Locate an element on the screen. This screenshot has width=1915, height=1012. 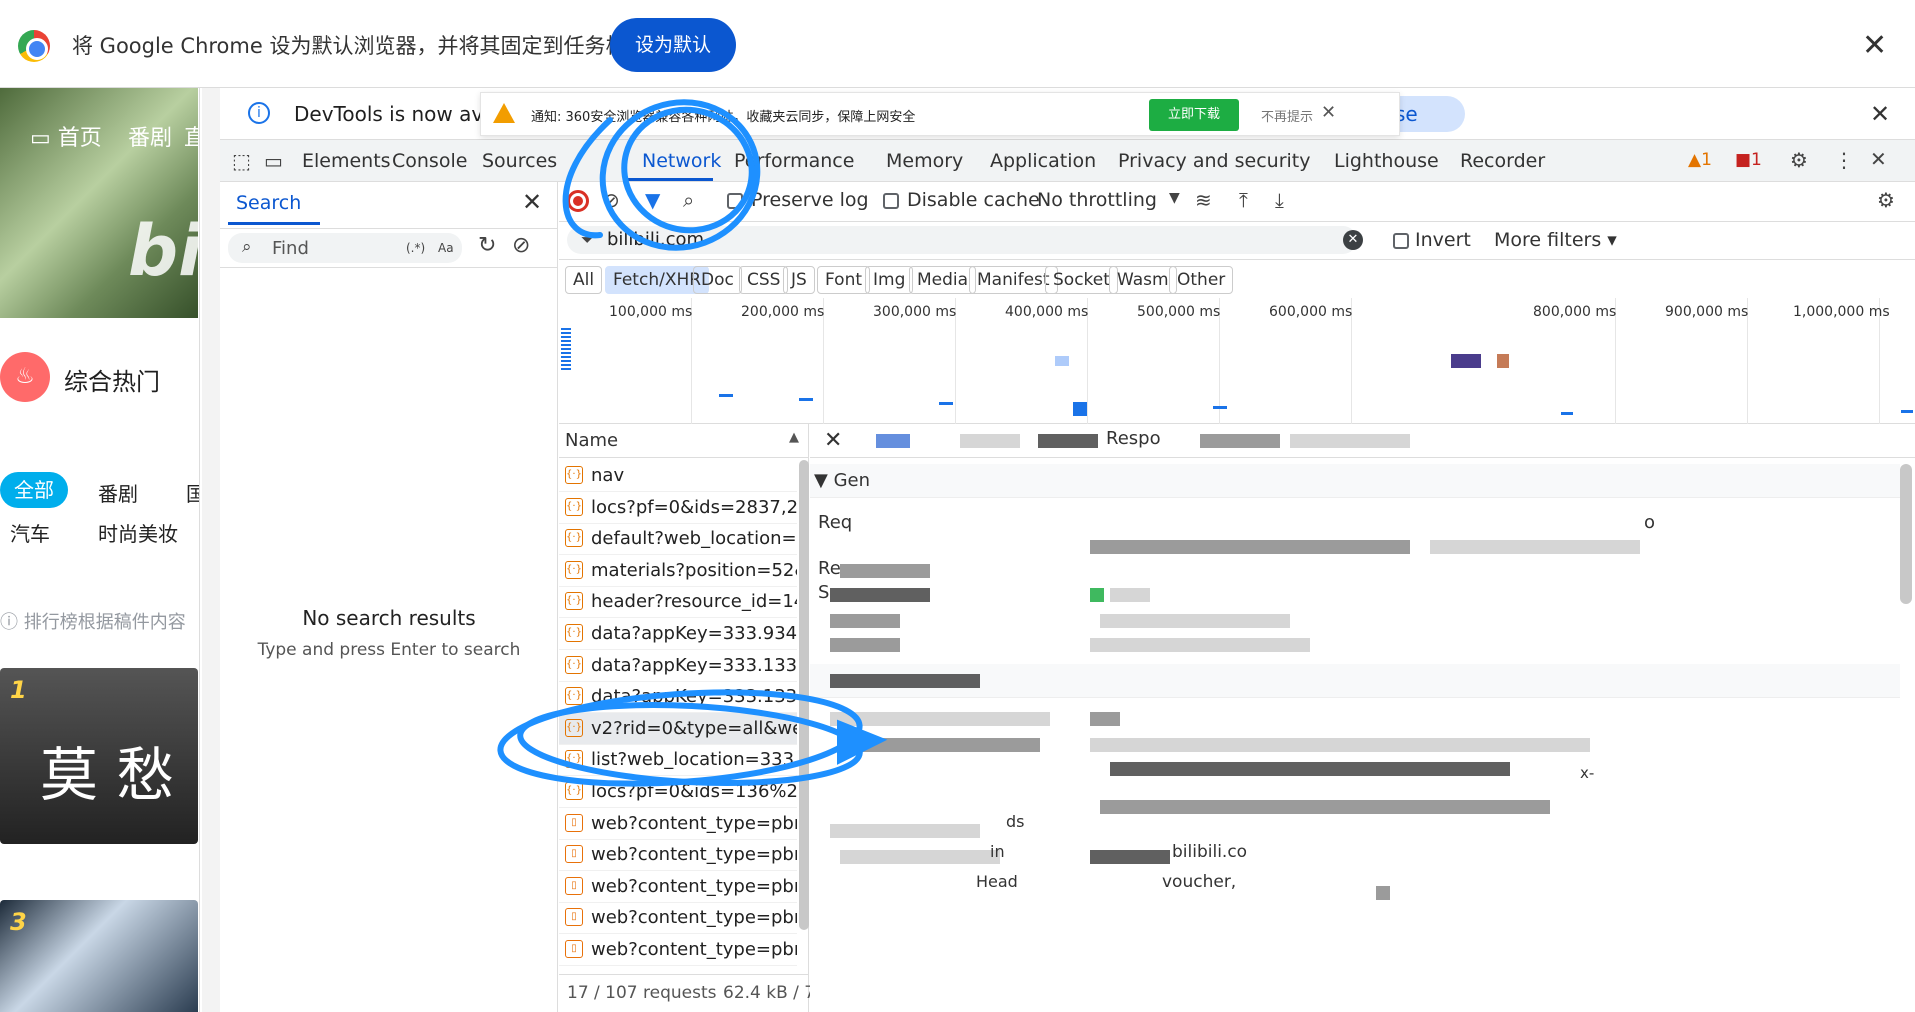
network-settings-gear-icon: ⚙ is located at coordinates (1886, 200).